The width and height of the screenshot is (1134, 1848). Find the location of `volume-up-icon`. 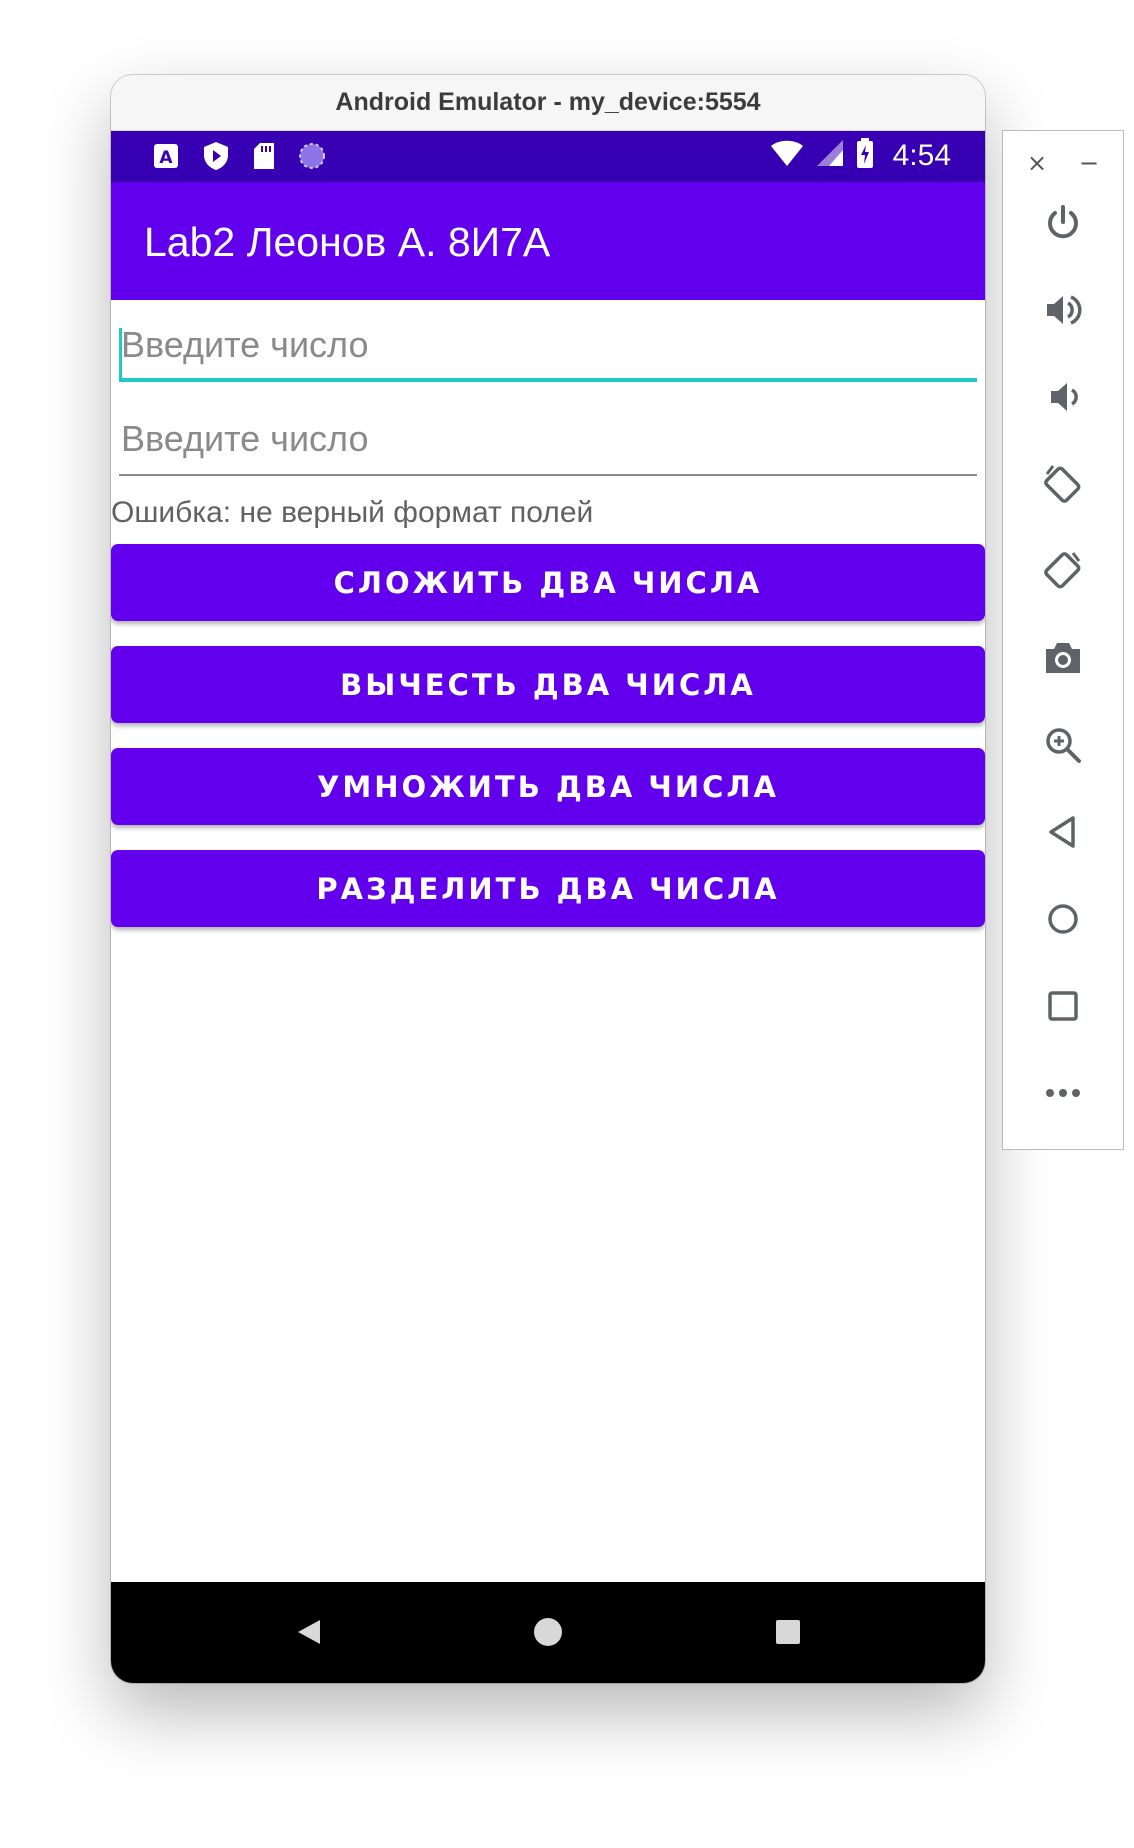

volume-up-icon is located at coordinates (1063, 310).